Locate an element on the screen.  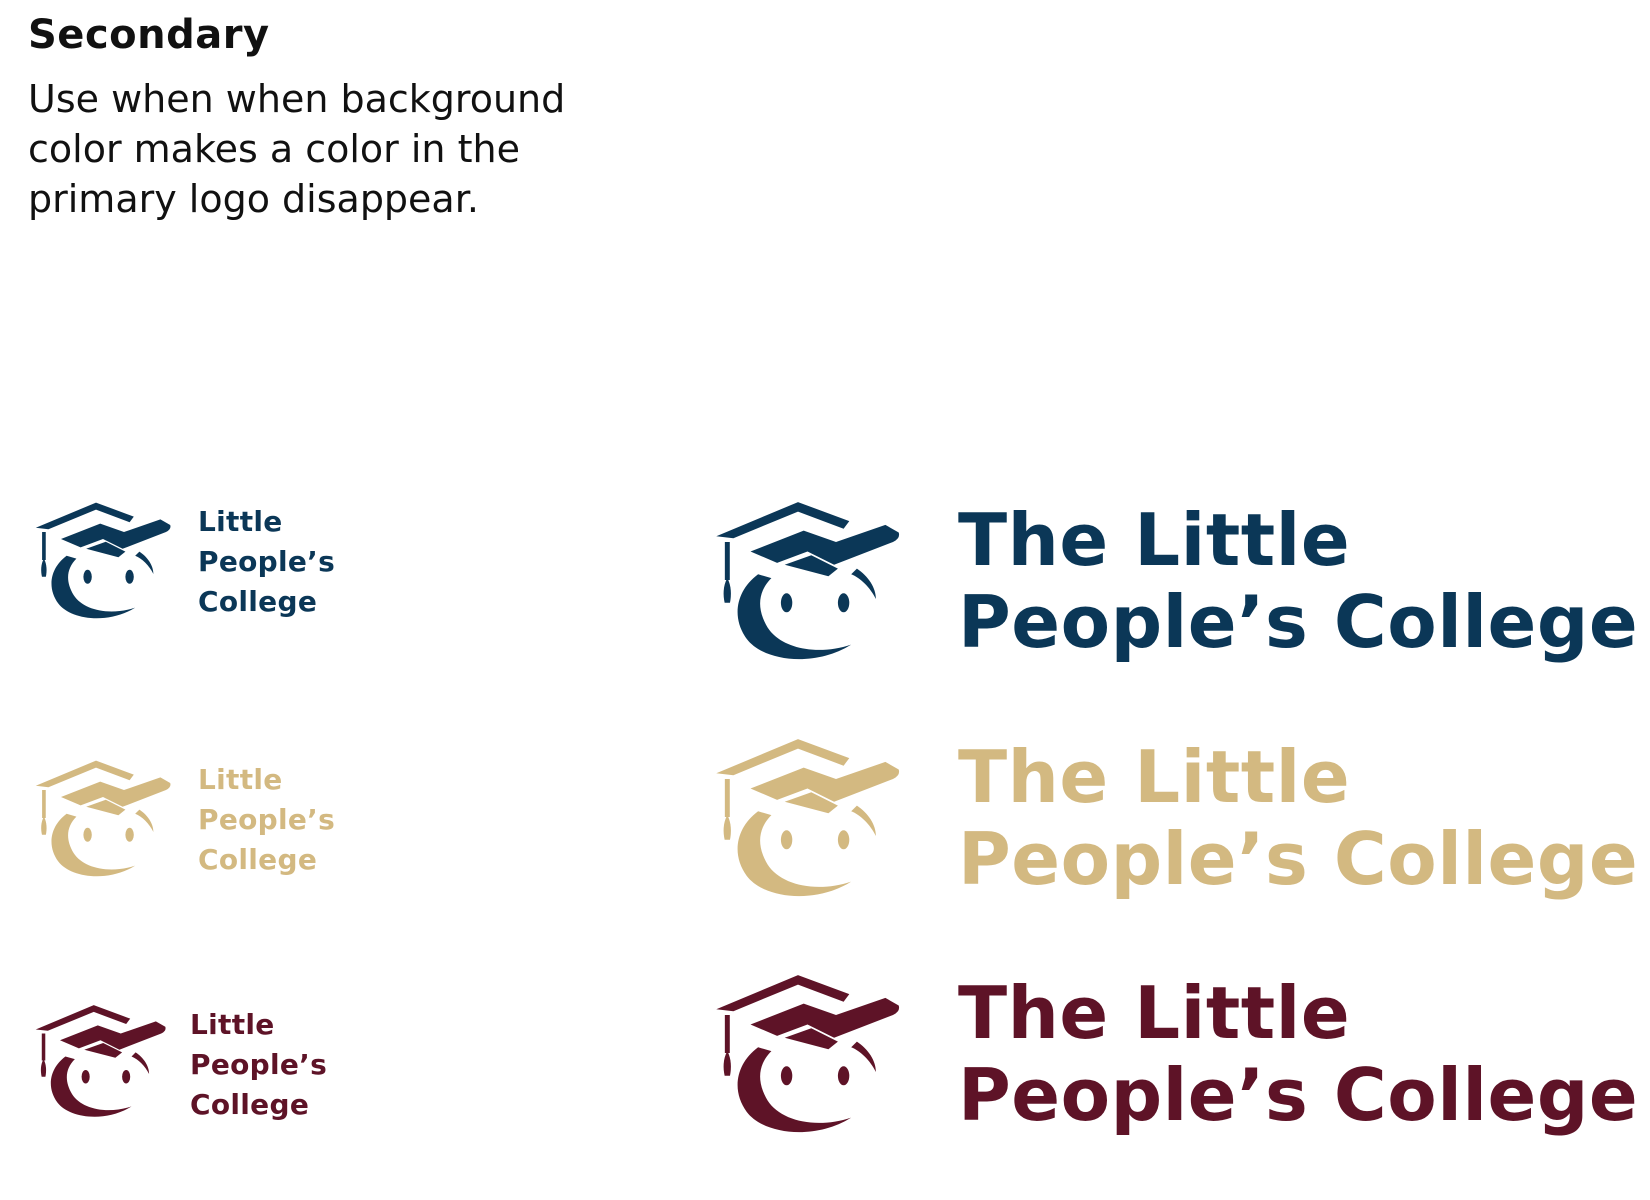
logo-small-maroon: Little People’s College is located at coordinates (198, 1063).